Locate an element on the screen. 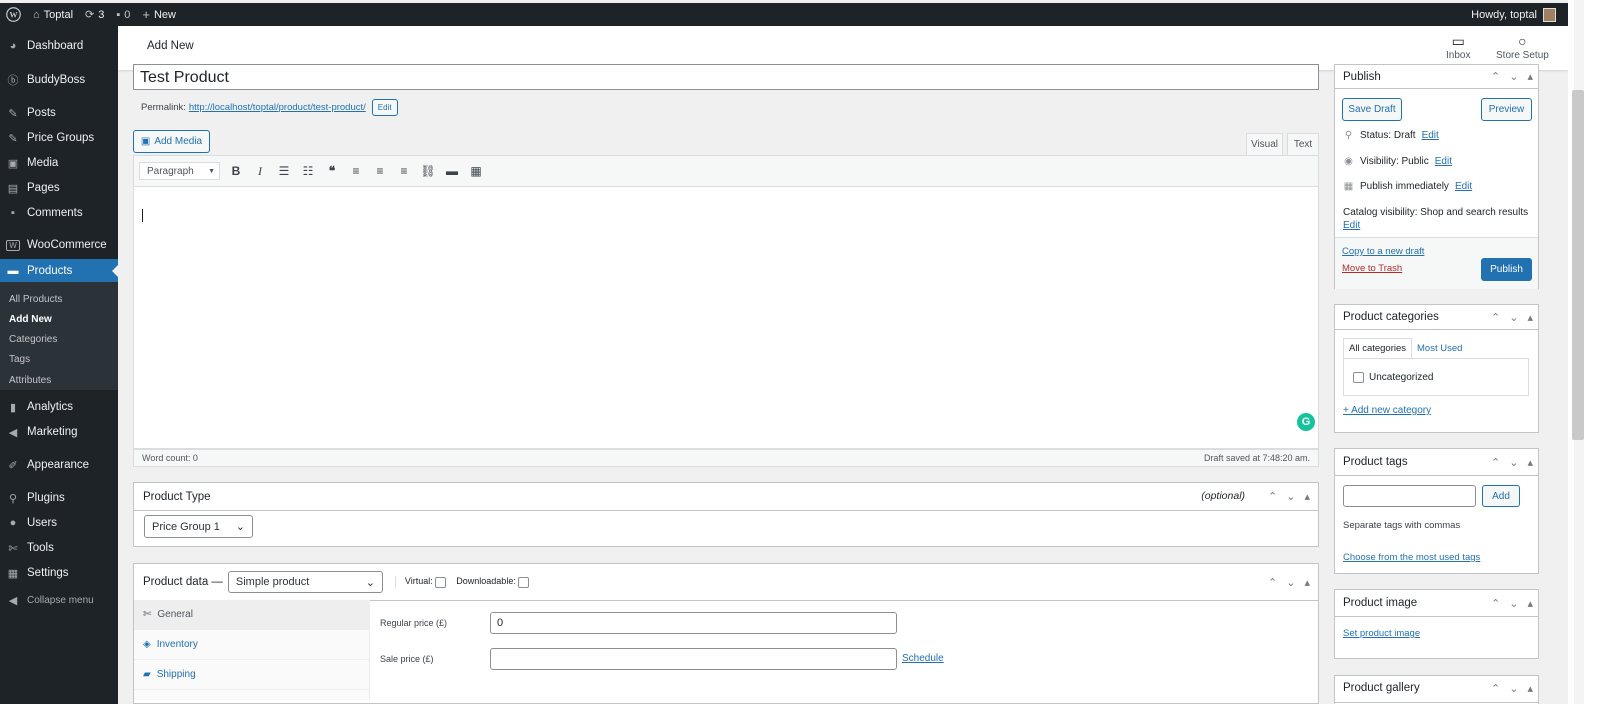  product-type-dropdown: Simple product ⌄ is located at coordinates (305, 582).